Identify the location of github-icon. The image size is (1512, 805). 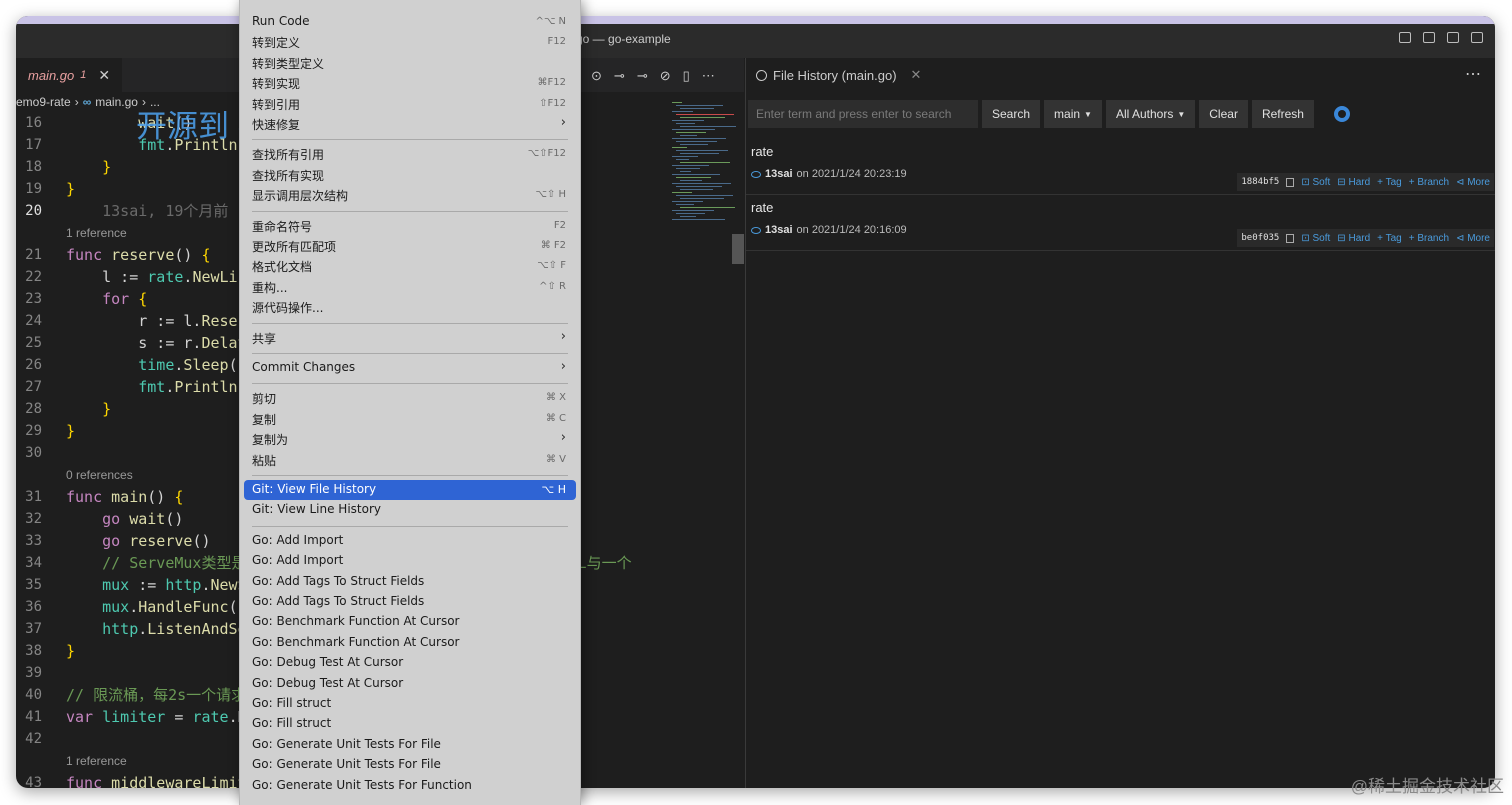
(1341, 114).